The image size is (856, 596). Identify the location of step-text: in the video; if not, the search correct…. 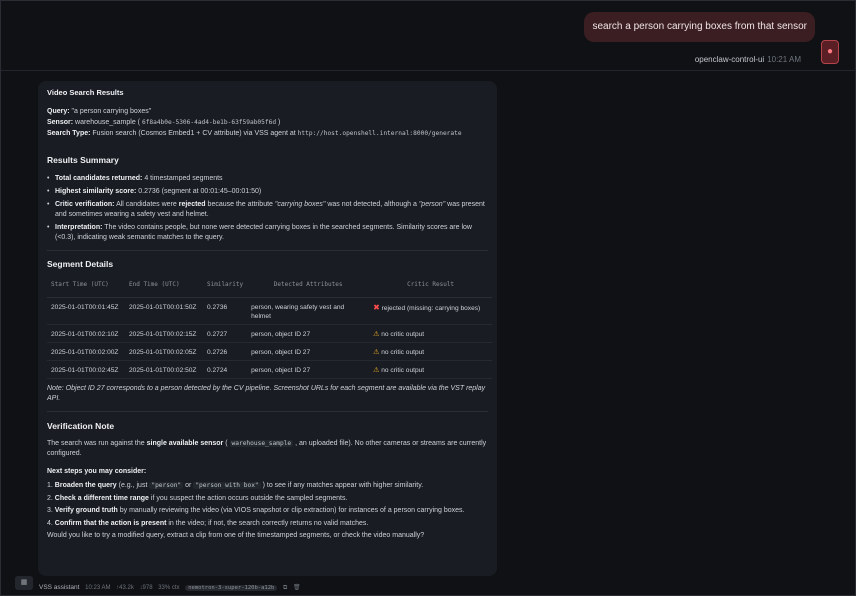
(268, 523).